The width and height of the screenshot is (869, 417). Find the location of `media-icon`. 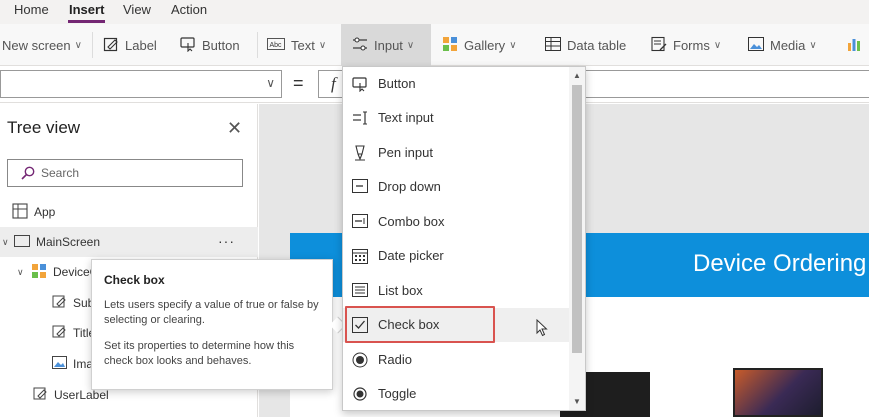

media-icon is located at coordinates (756, 45).